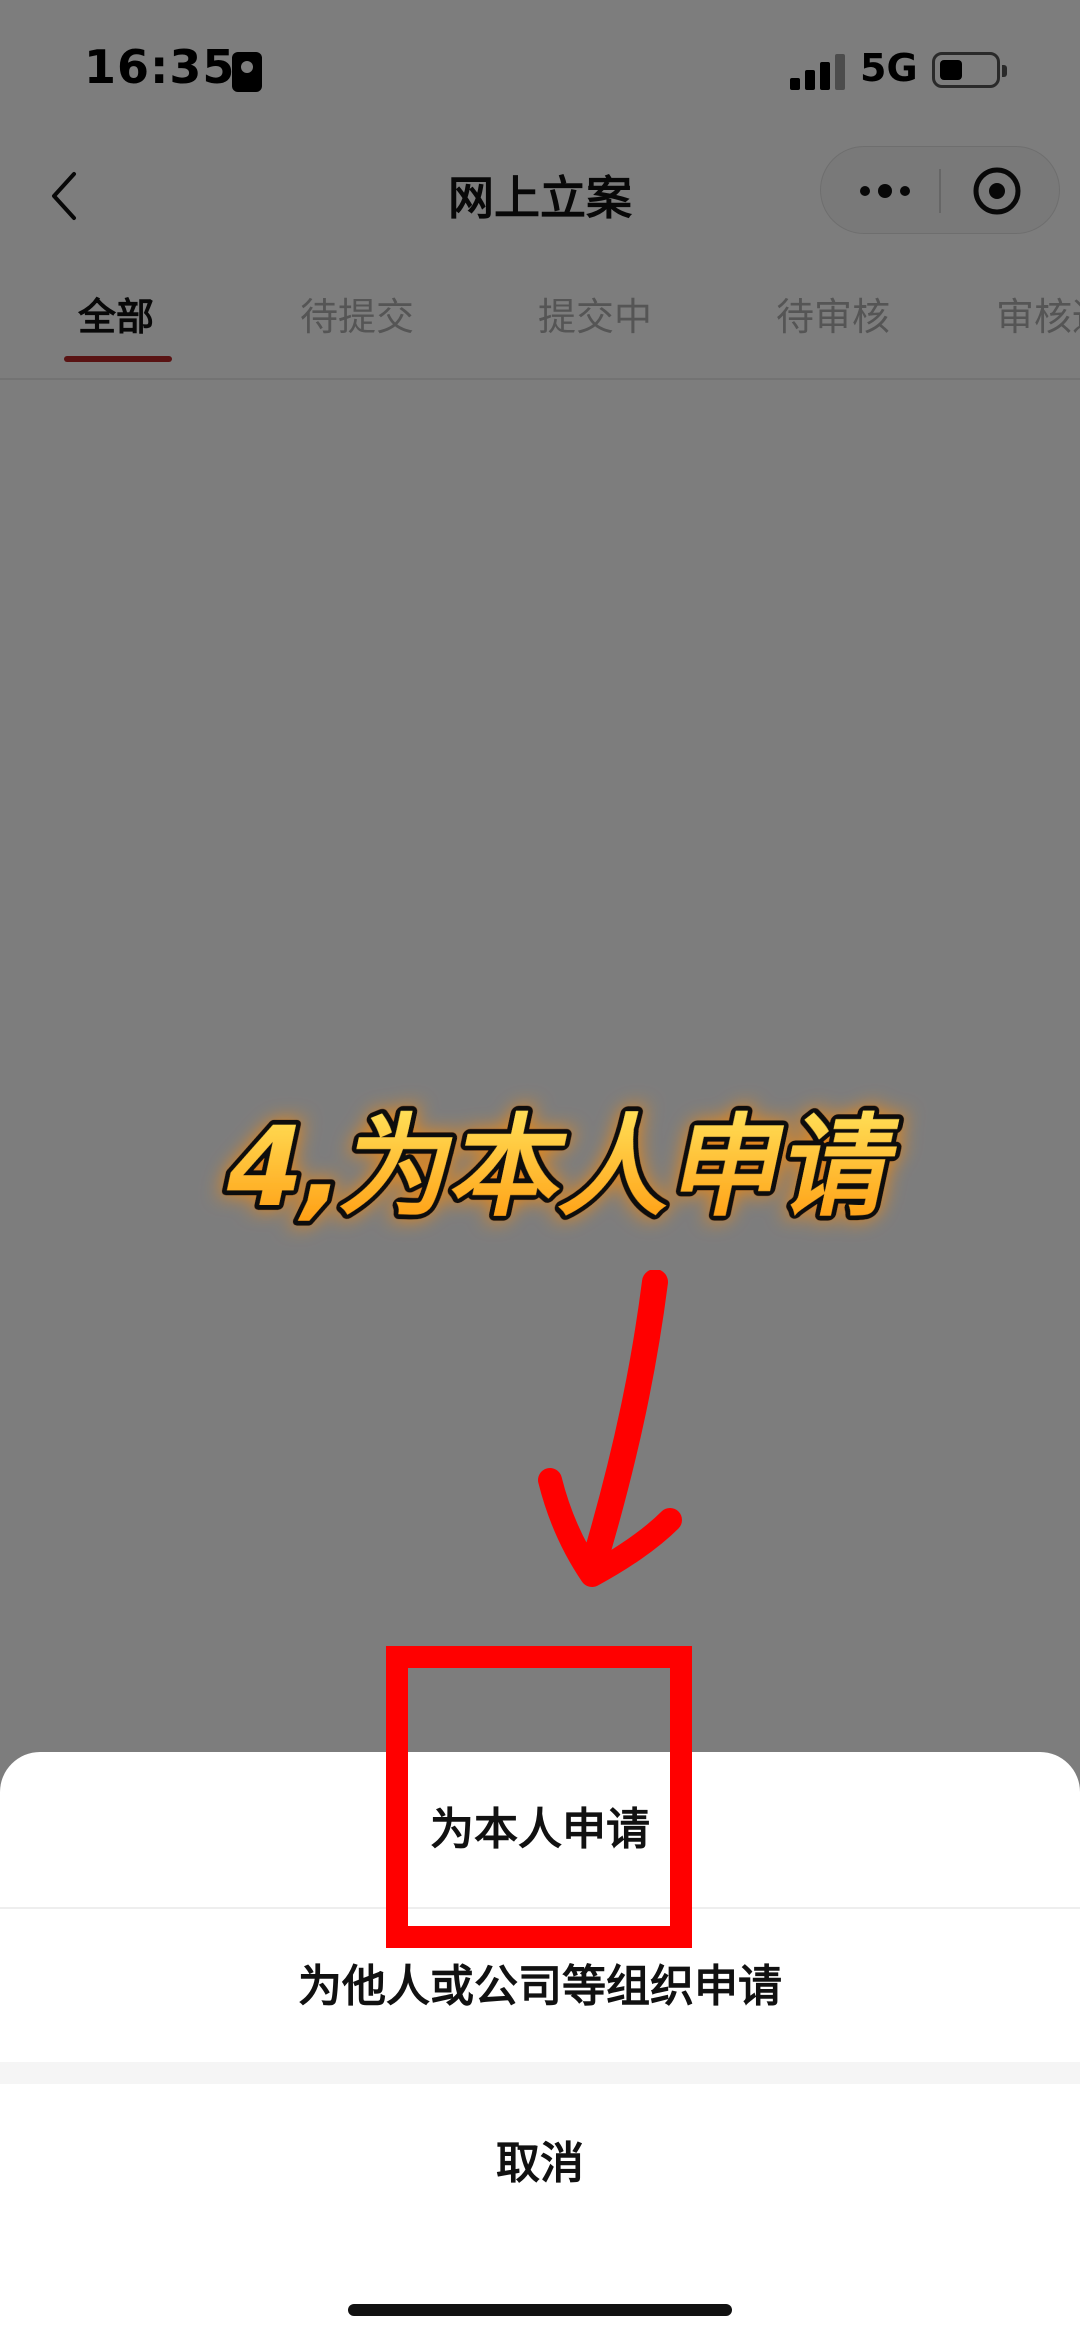  Describe the element at coordinates (540, 2073) in the screenshot. I see `divider` at that location.